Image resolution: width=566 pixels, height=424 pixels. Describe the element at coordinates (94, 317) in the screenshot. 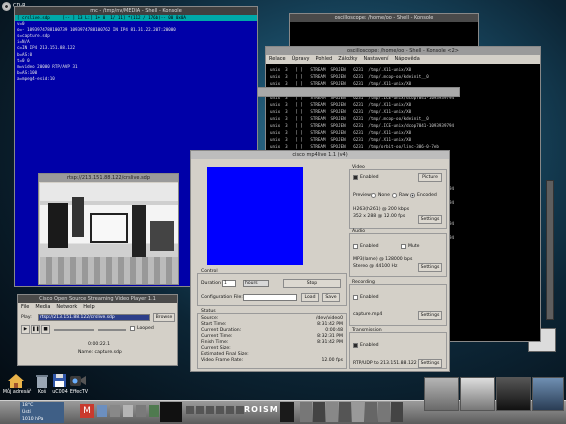

I see `url-input: rtsp://213.151.88.122/crslive.sdp` at that location.